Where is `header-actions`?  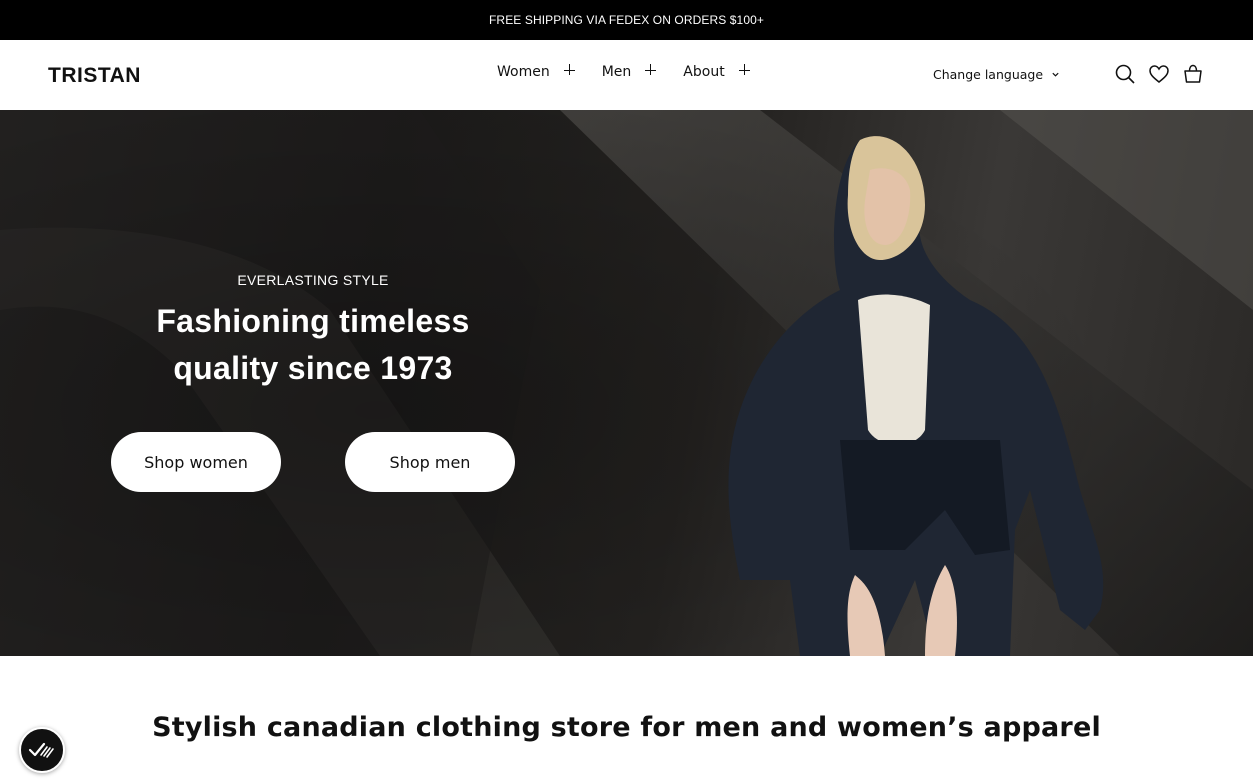
header-actions is located at coordinates (1154, 74).